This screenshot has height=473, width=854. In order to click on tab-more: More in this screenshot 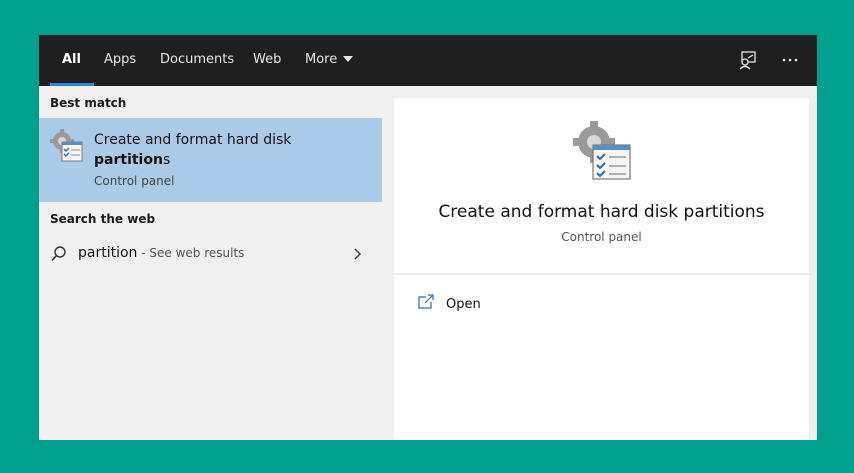, I will do `click(329, 60)`.